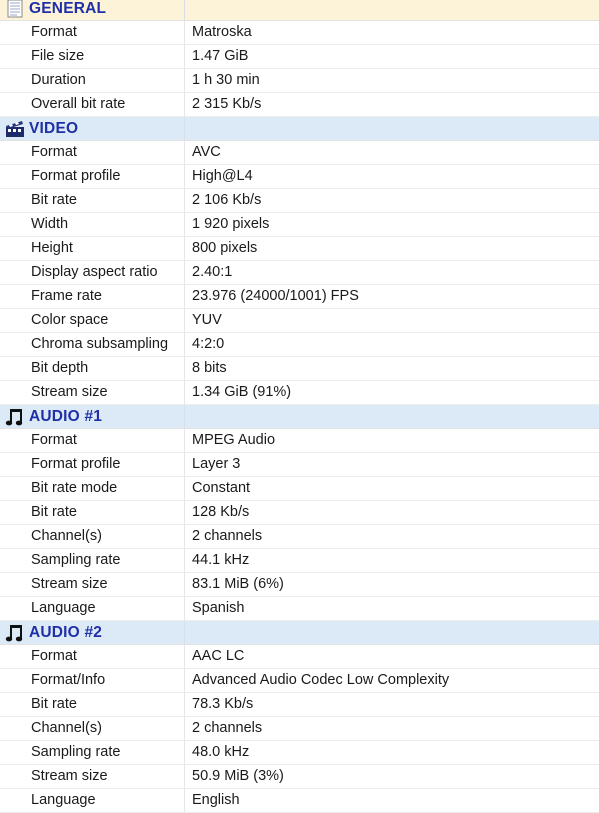 The width and height of the screenshot is (599, 813). What do you see at coordinates (299, 225) in the screenshot?
I see `table-row: Width 1 920 pixels` at bounding box center [299, 225].